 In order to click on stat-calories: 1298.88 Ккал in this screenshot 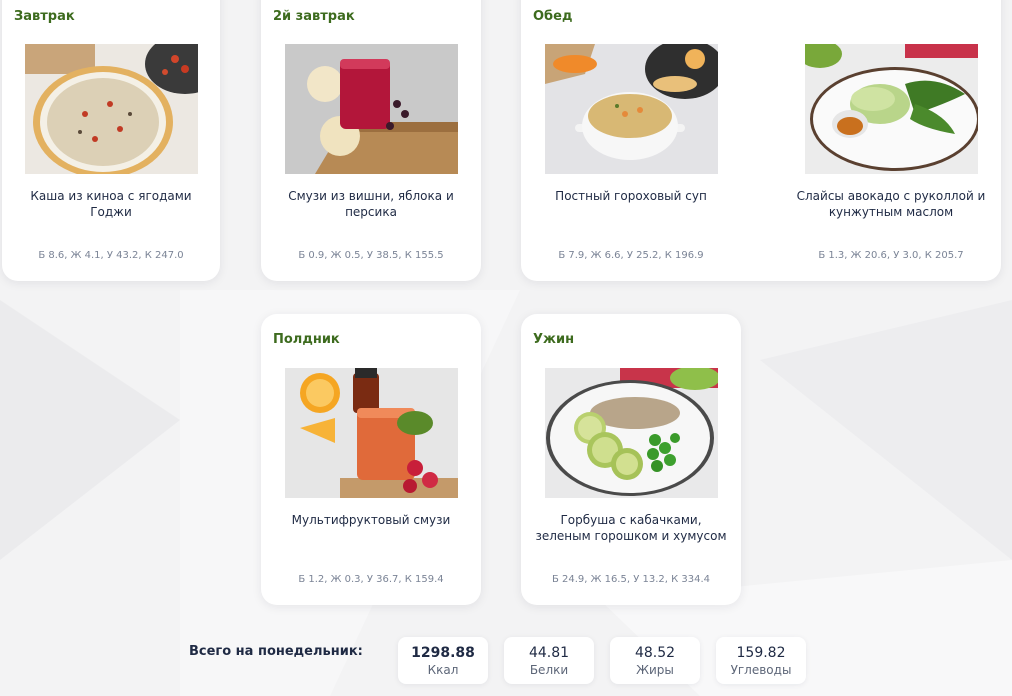, I will do `click(443, 660)`.